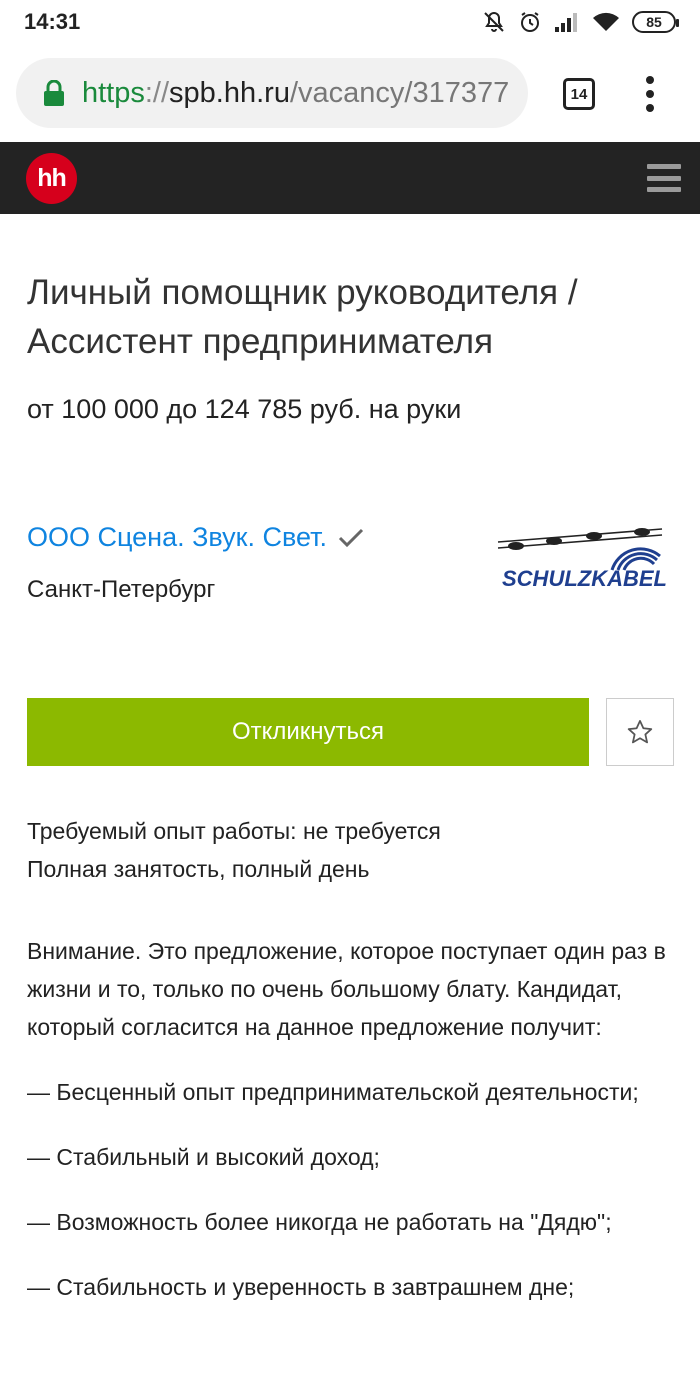 This screenshot has width=700, height=1400. Describe the element at coordinates (203, 1157) in the screenshot. I see `description-list-item: — Стабильный и высокий доход;` at that location.